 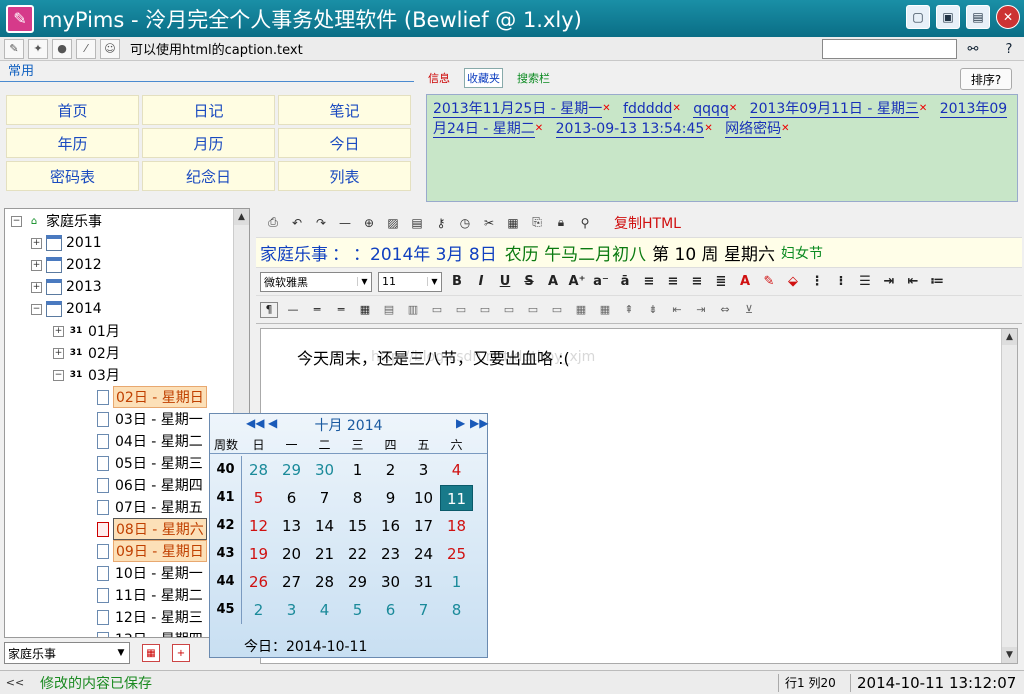 What do you see at coordinates (889, 49) in the screenshot?
I see `search-input` at bounding box center [889, 49].